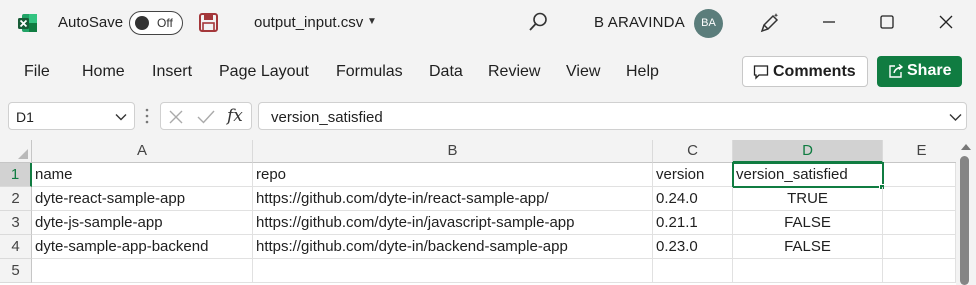 The image size is (976, 285). What do you see at coordinates (176, 117) in the screenshot?
I see `cancel-icon` at bounding box center [176, 117].